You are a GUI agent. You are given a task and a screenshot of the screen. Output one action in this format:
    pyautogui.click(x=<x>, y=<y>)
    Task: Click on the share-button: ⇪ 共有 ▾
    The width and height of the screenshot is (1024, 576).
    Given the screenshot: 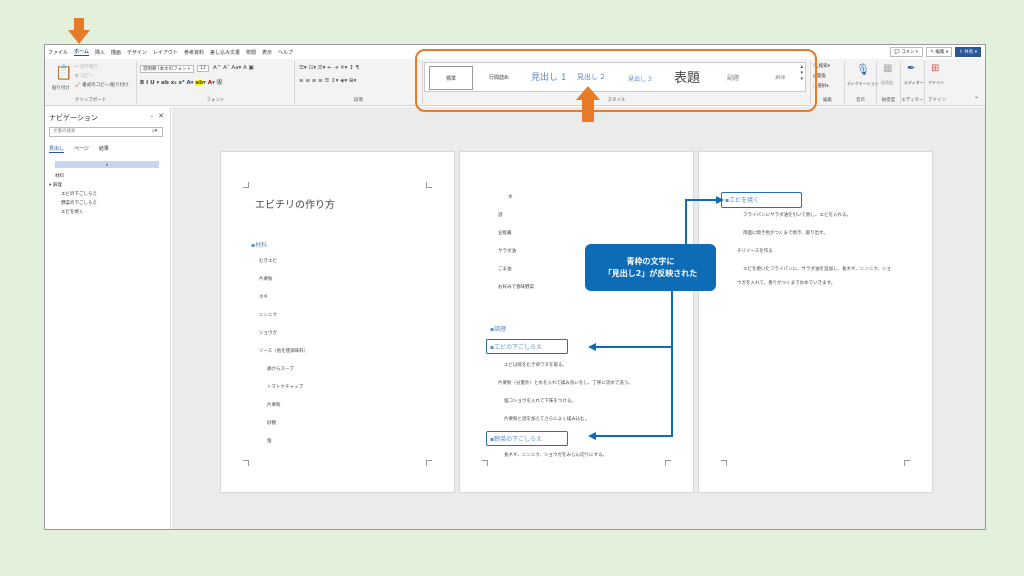 What is the action you would take?
    pyautogui.click(x=968, y=52)
    